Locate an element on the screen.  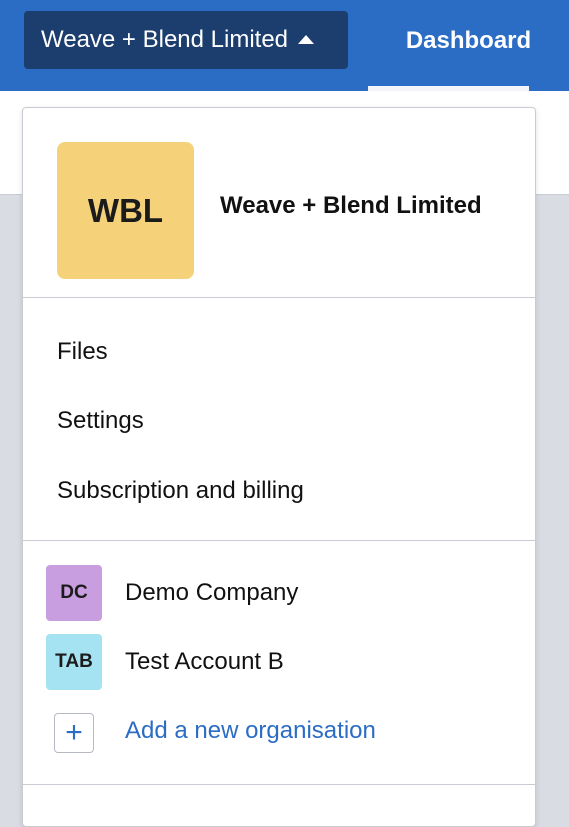
tab-dashboard-label: Dashboard is located at coordinates (468, 40).